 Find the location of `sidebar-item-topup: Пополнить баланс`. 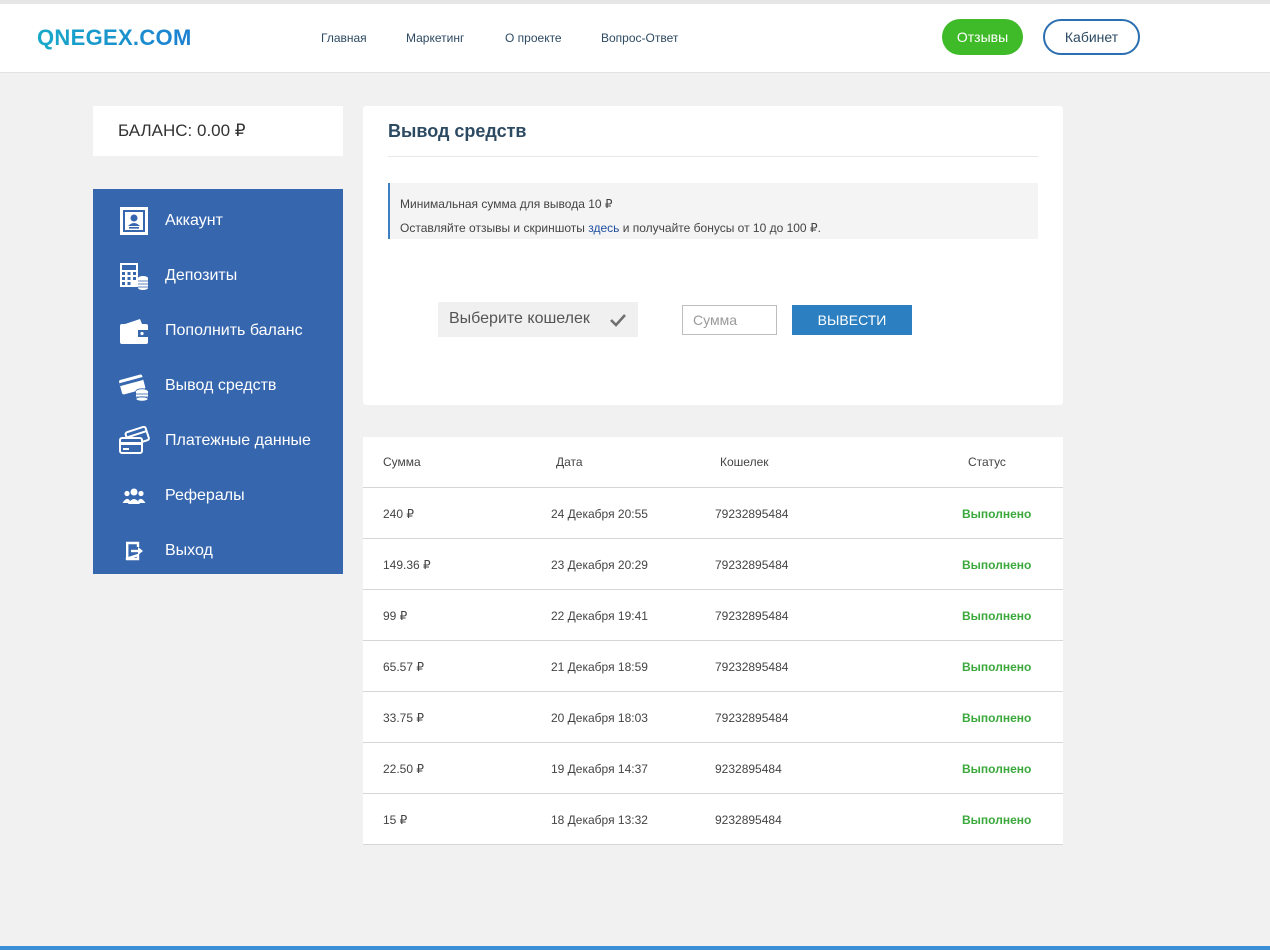

sidebar-item-topup: Пополнить баланс is located at coordinates (218, 329).